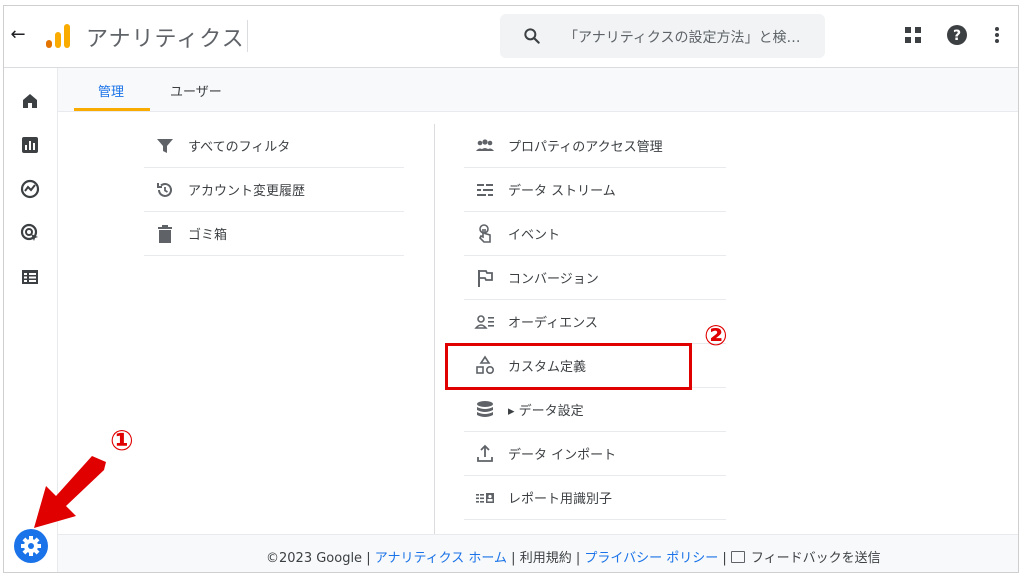 The height and width of the screenshot is (578, 1024). What do you see at coordinates (553, 323) in the screenshot?
I see `menu-item-label: オーディエンス` at bounding box center [553, 323].